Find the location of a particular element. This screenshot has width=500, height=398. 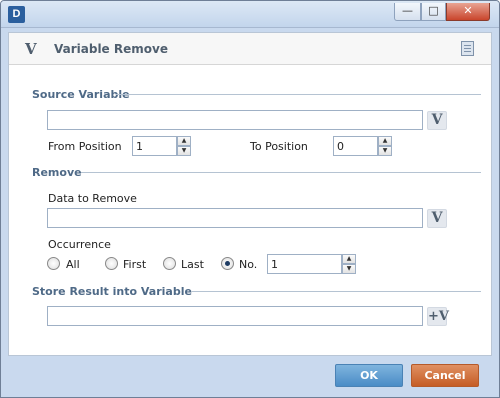

dialog-footer: OK Cancel is located at coordinates (250, 377).